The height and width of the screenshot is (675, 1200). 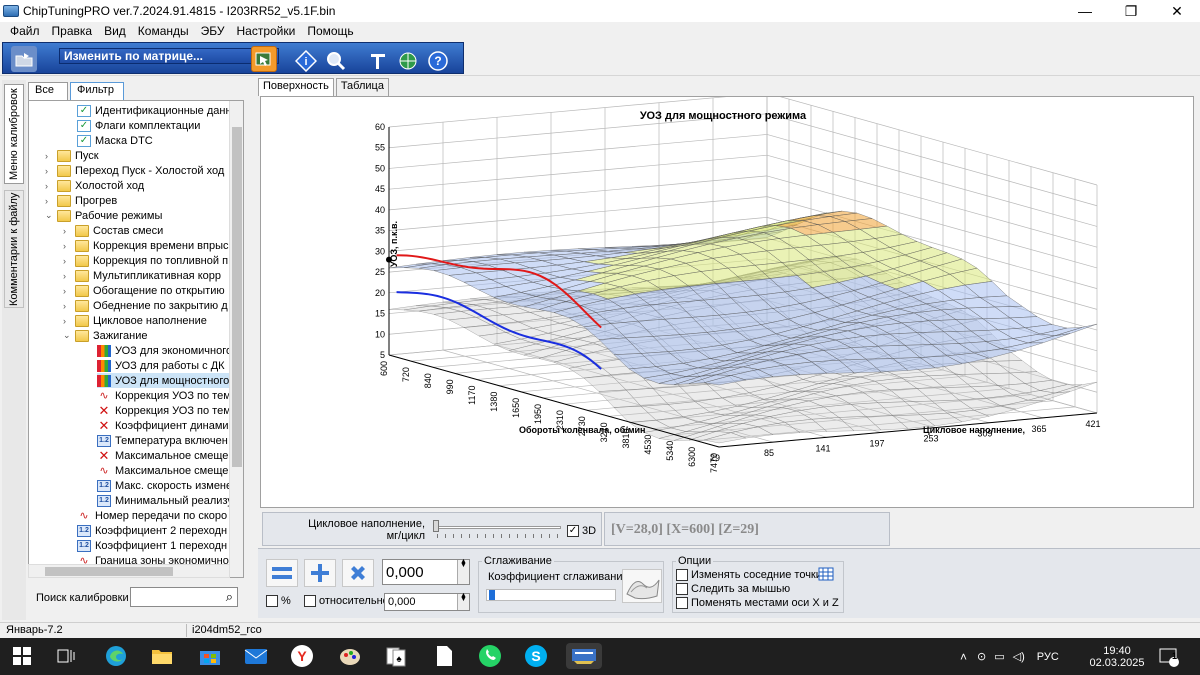 What do you see at coordinates (330, 31) in the screenshot?
I see `menu-help: Помощь` at bounding box center [330, 31].